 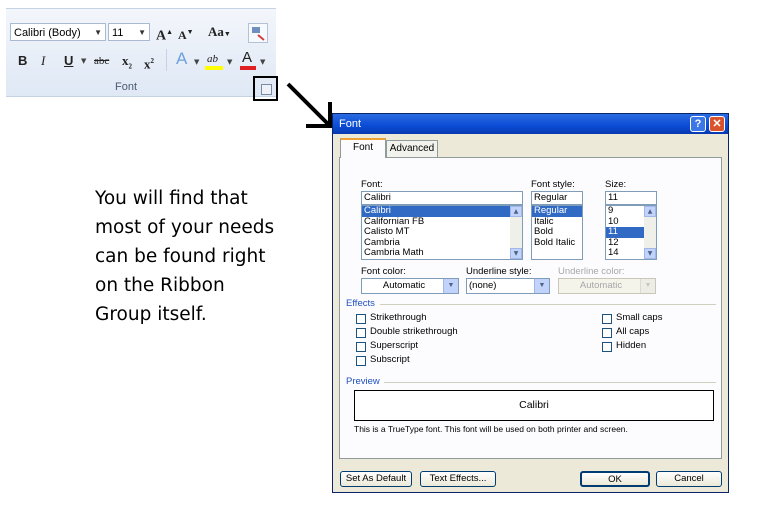 What do you see at coordinates (182, 35) in the screenshot?
I see `shrink-font-icon: A` at bounding box center [182, 35].